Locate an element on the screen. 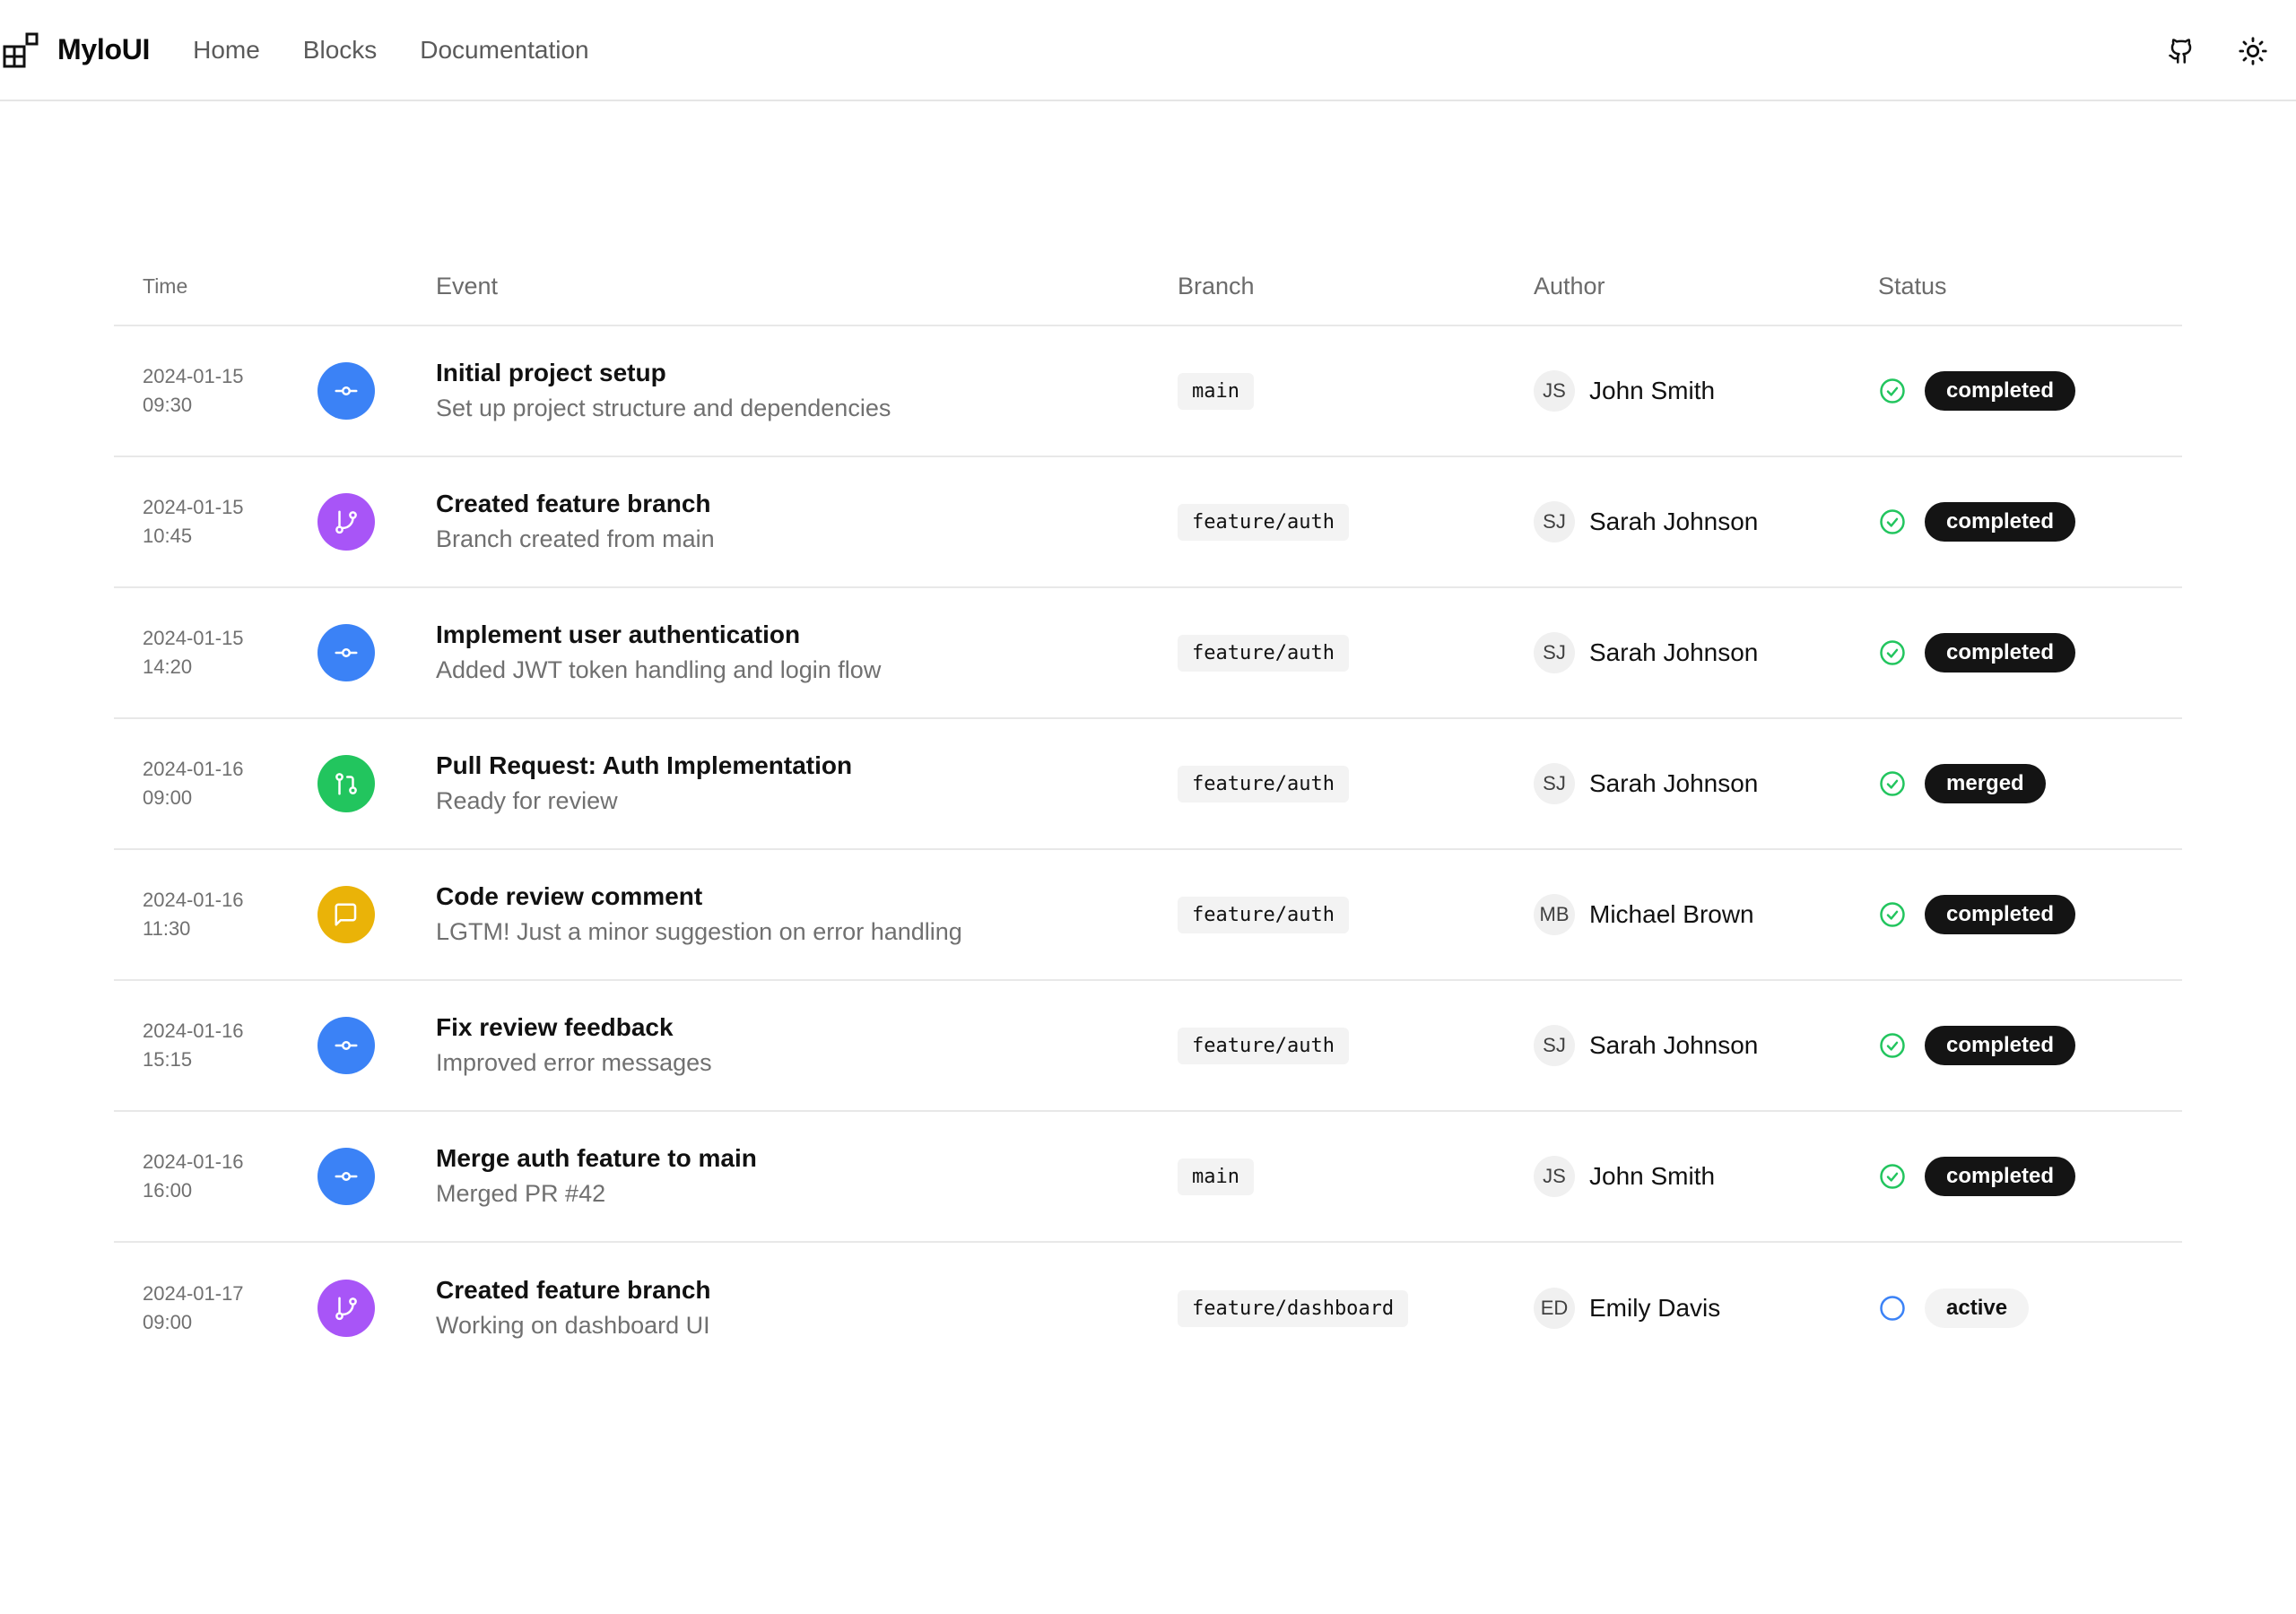  event-time: 2024-01-17 09:00 is located at coordinates (215, 1308).